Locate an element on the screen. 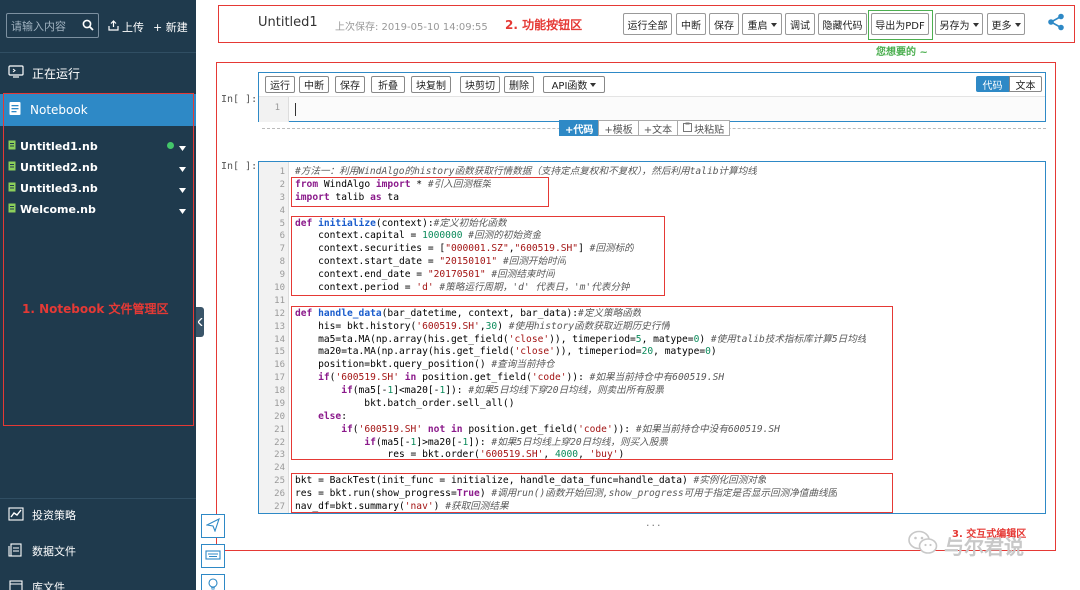  button-label: 运行全部 is located at coordinates (647, 26).